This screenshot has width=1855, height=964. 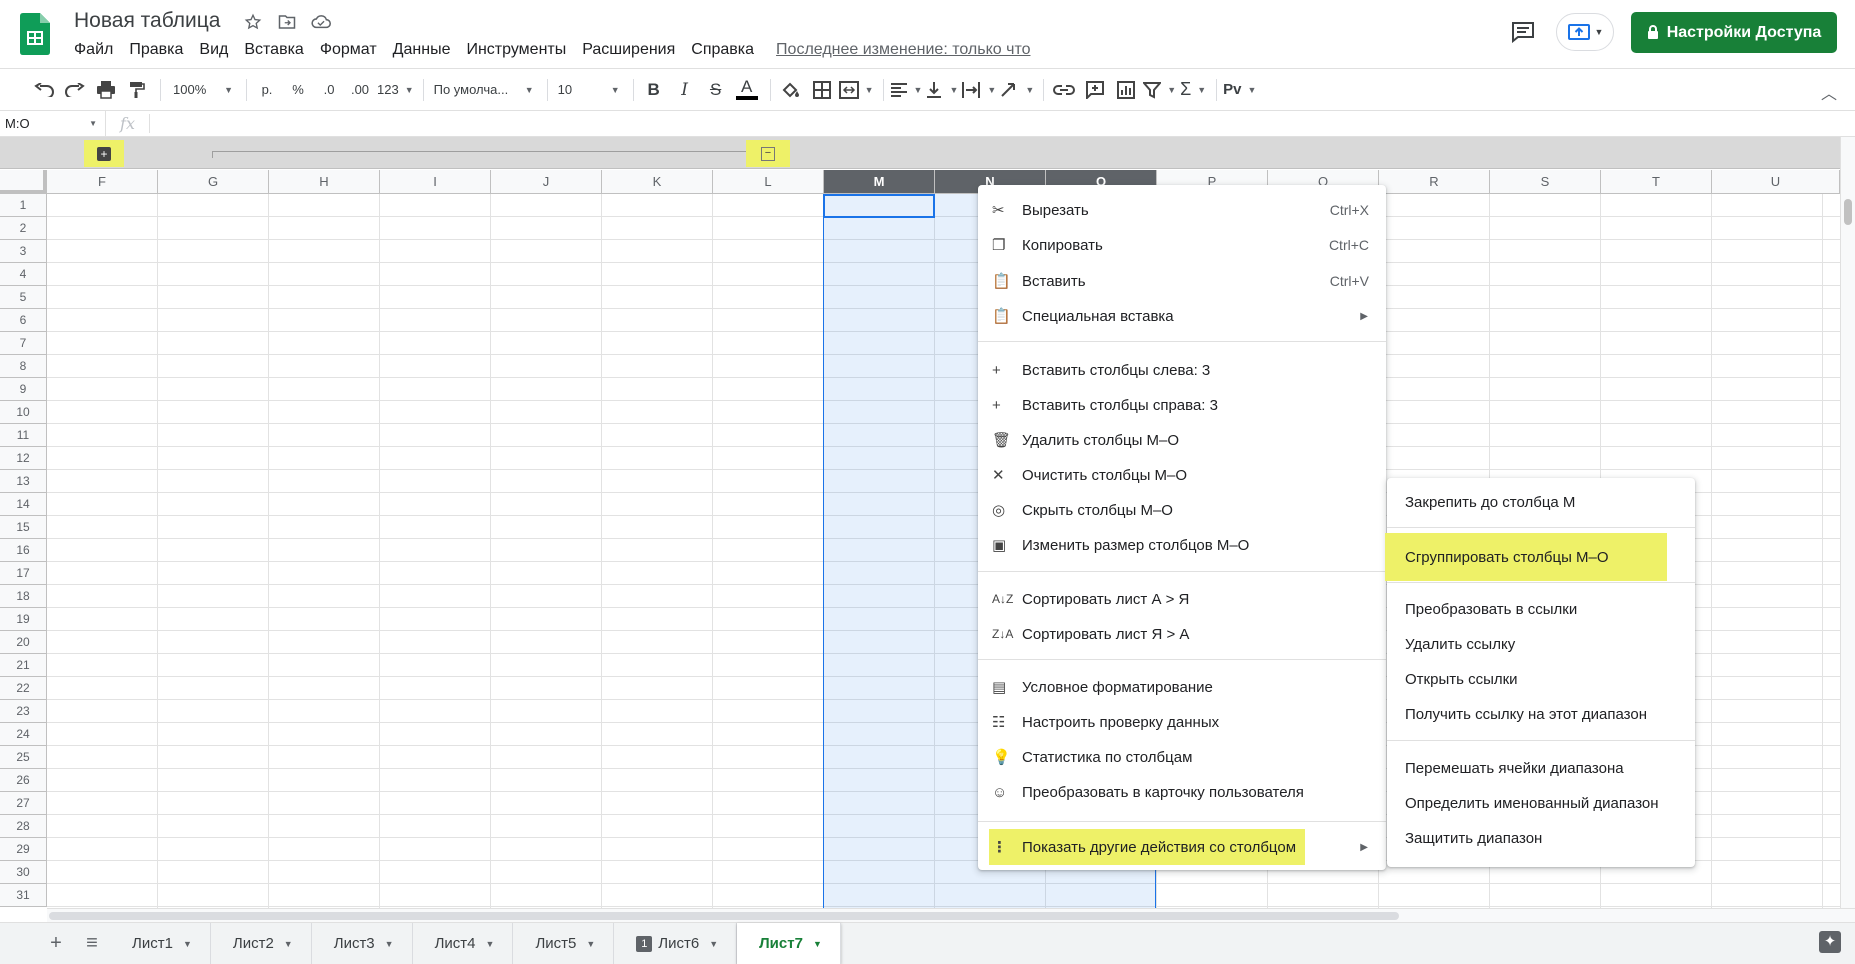 What do you see at coordinates (951, 915) in the screenshot?
I see `horizontal-scrollbar` at bounding box center [951, 915].